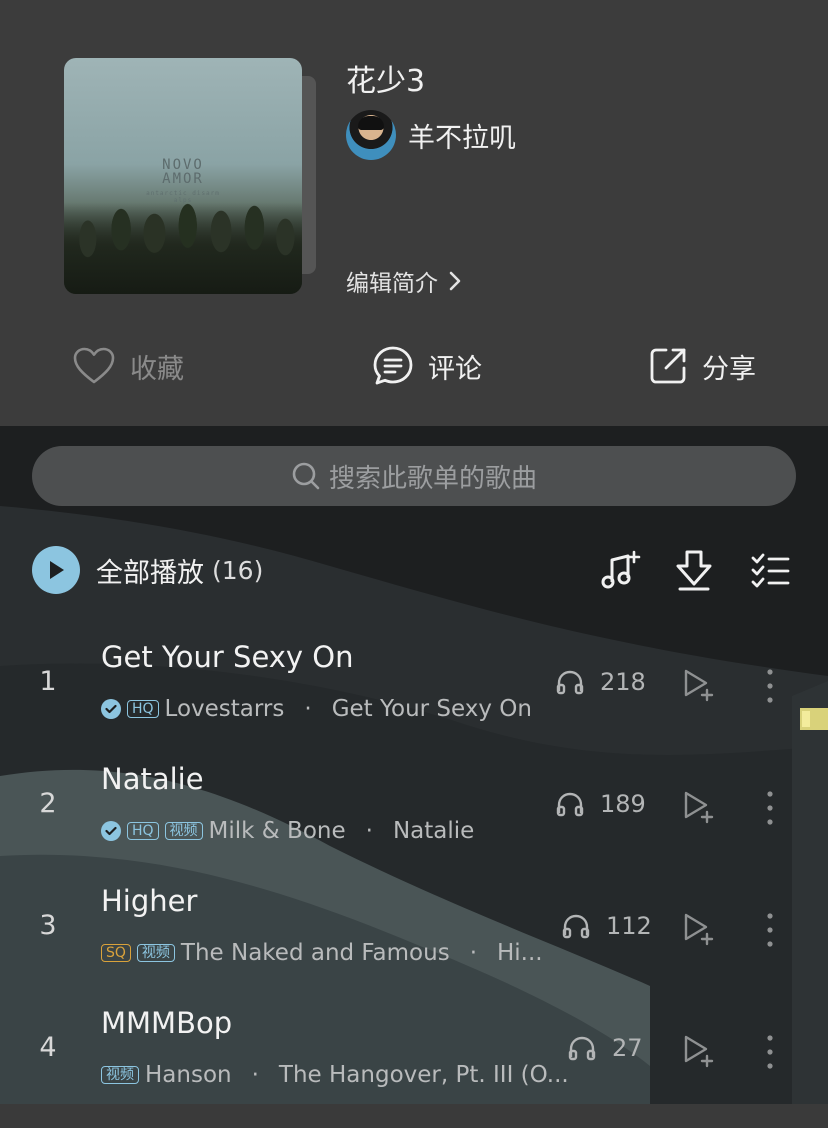  I want to click on play-all-button: 全部播放 (16), so click(147, 570).